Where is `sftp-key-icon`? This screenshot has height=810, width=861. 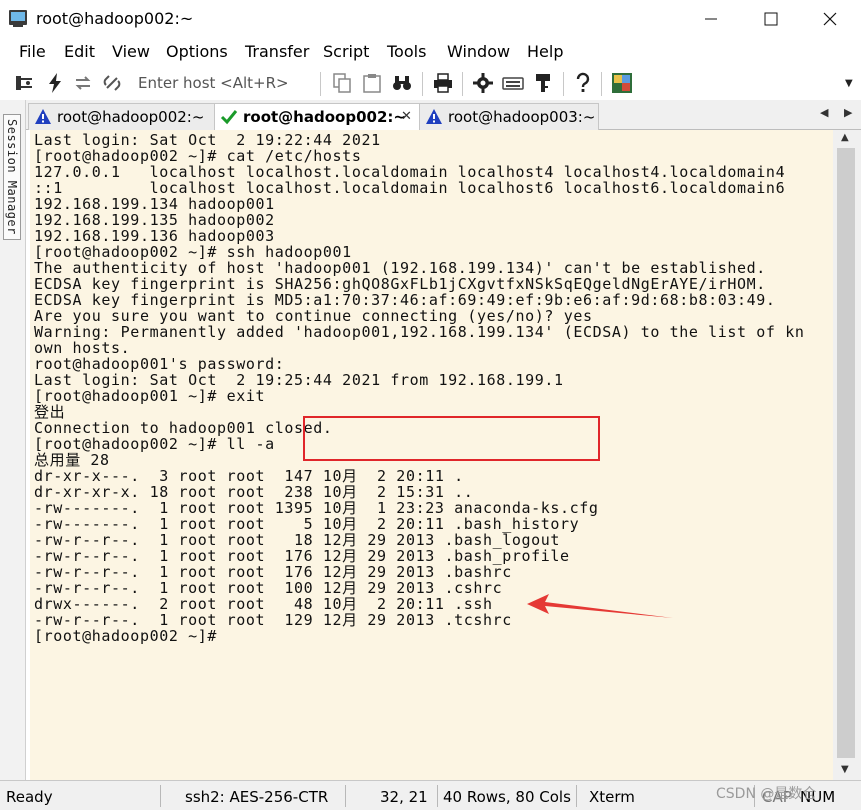
sftp-key-icon is located at coordinates (543, 83).